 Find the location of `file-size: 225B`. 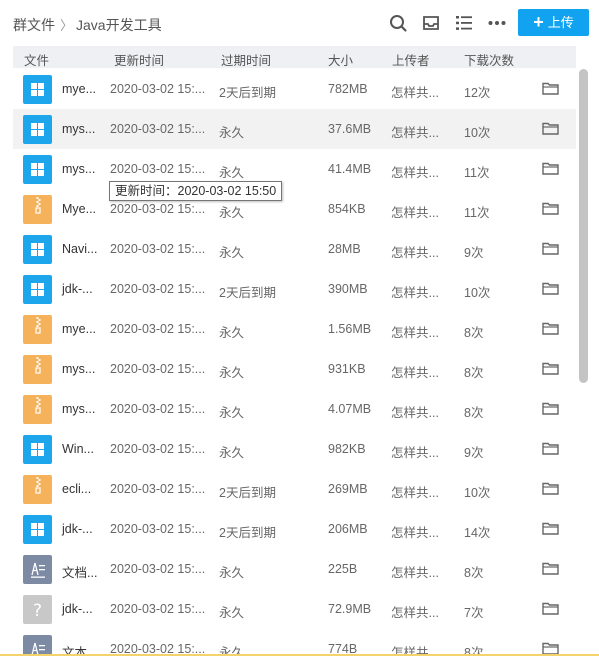

file-size: 225B is located at coordinates (343, 569).